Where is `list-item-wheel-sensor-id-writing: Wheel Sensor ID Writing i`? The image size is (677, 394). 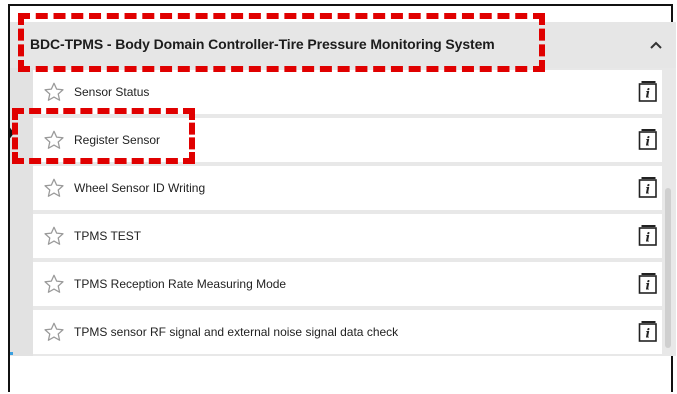 list-item-wheel-sensor-id-writing: Wheel Sensor ID Writing i is located at coordinates (347, 188).